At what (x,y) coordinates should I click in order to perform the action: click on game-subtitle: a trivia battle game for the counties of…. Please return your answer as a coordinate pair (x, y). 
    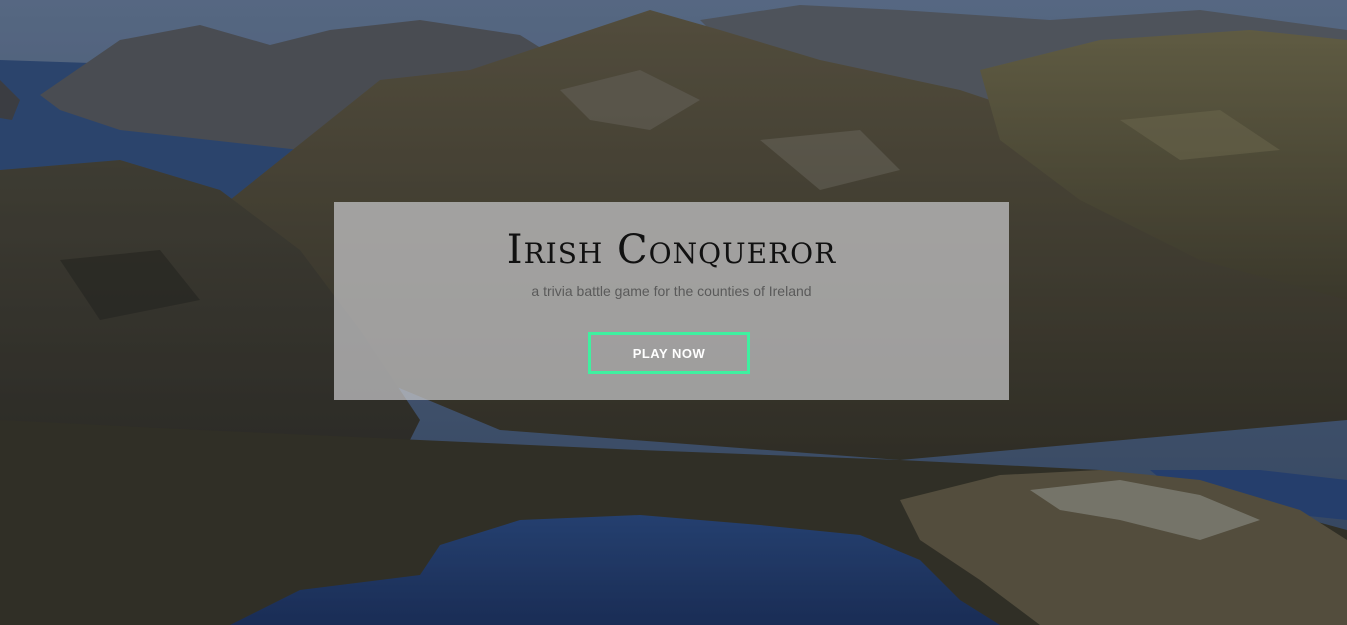
    Looking at the image, I should click on (671, 291).